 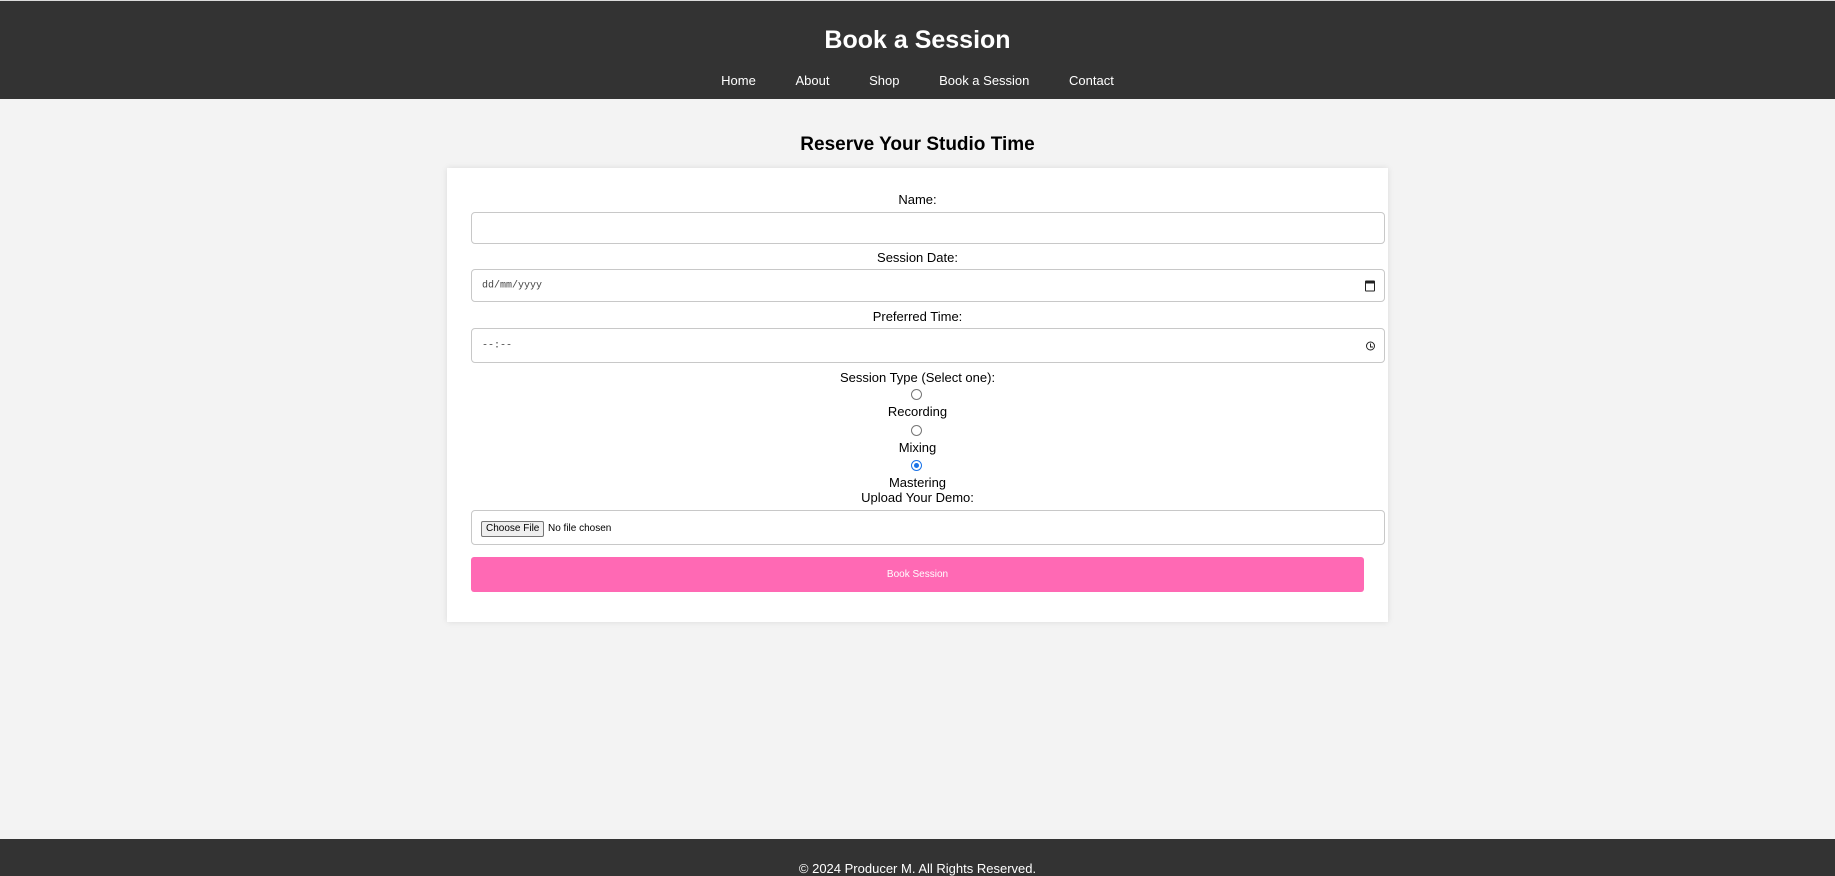 What do you see at coordinates (1370, 345) in the screenshot?
I see `clock-icon` at bounding box center [1370, 345].